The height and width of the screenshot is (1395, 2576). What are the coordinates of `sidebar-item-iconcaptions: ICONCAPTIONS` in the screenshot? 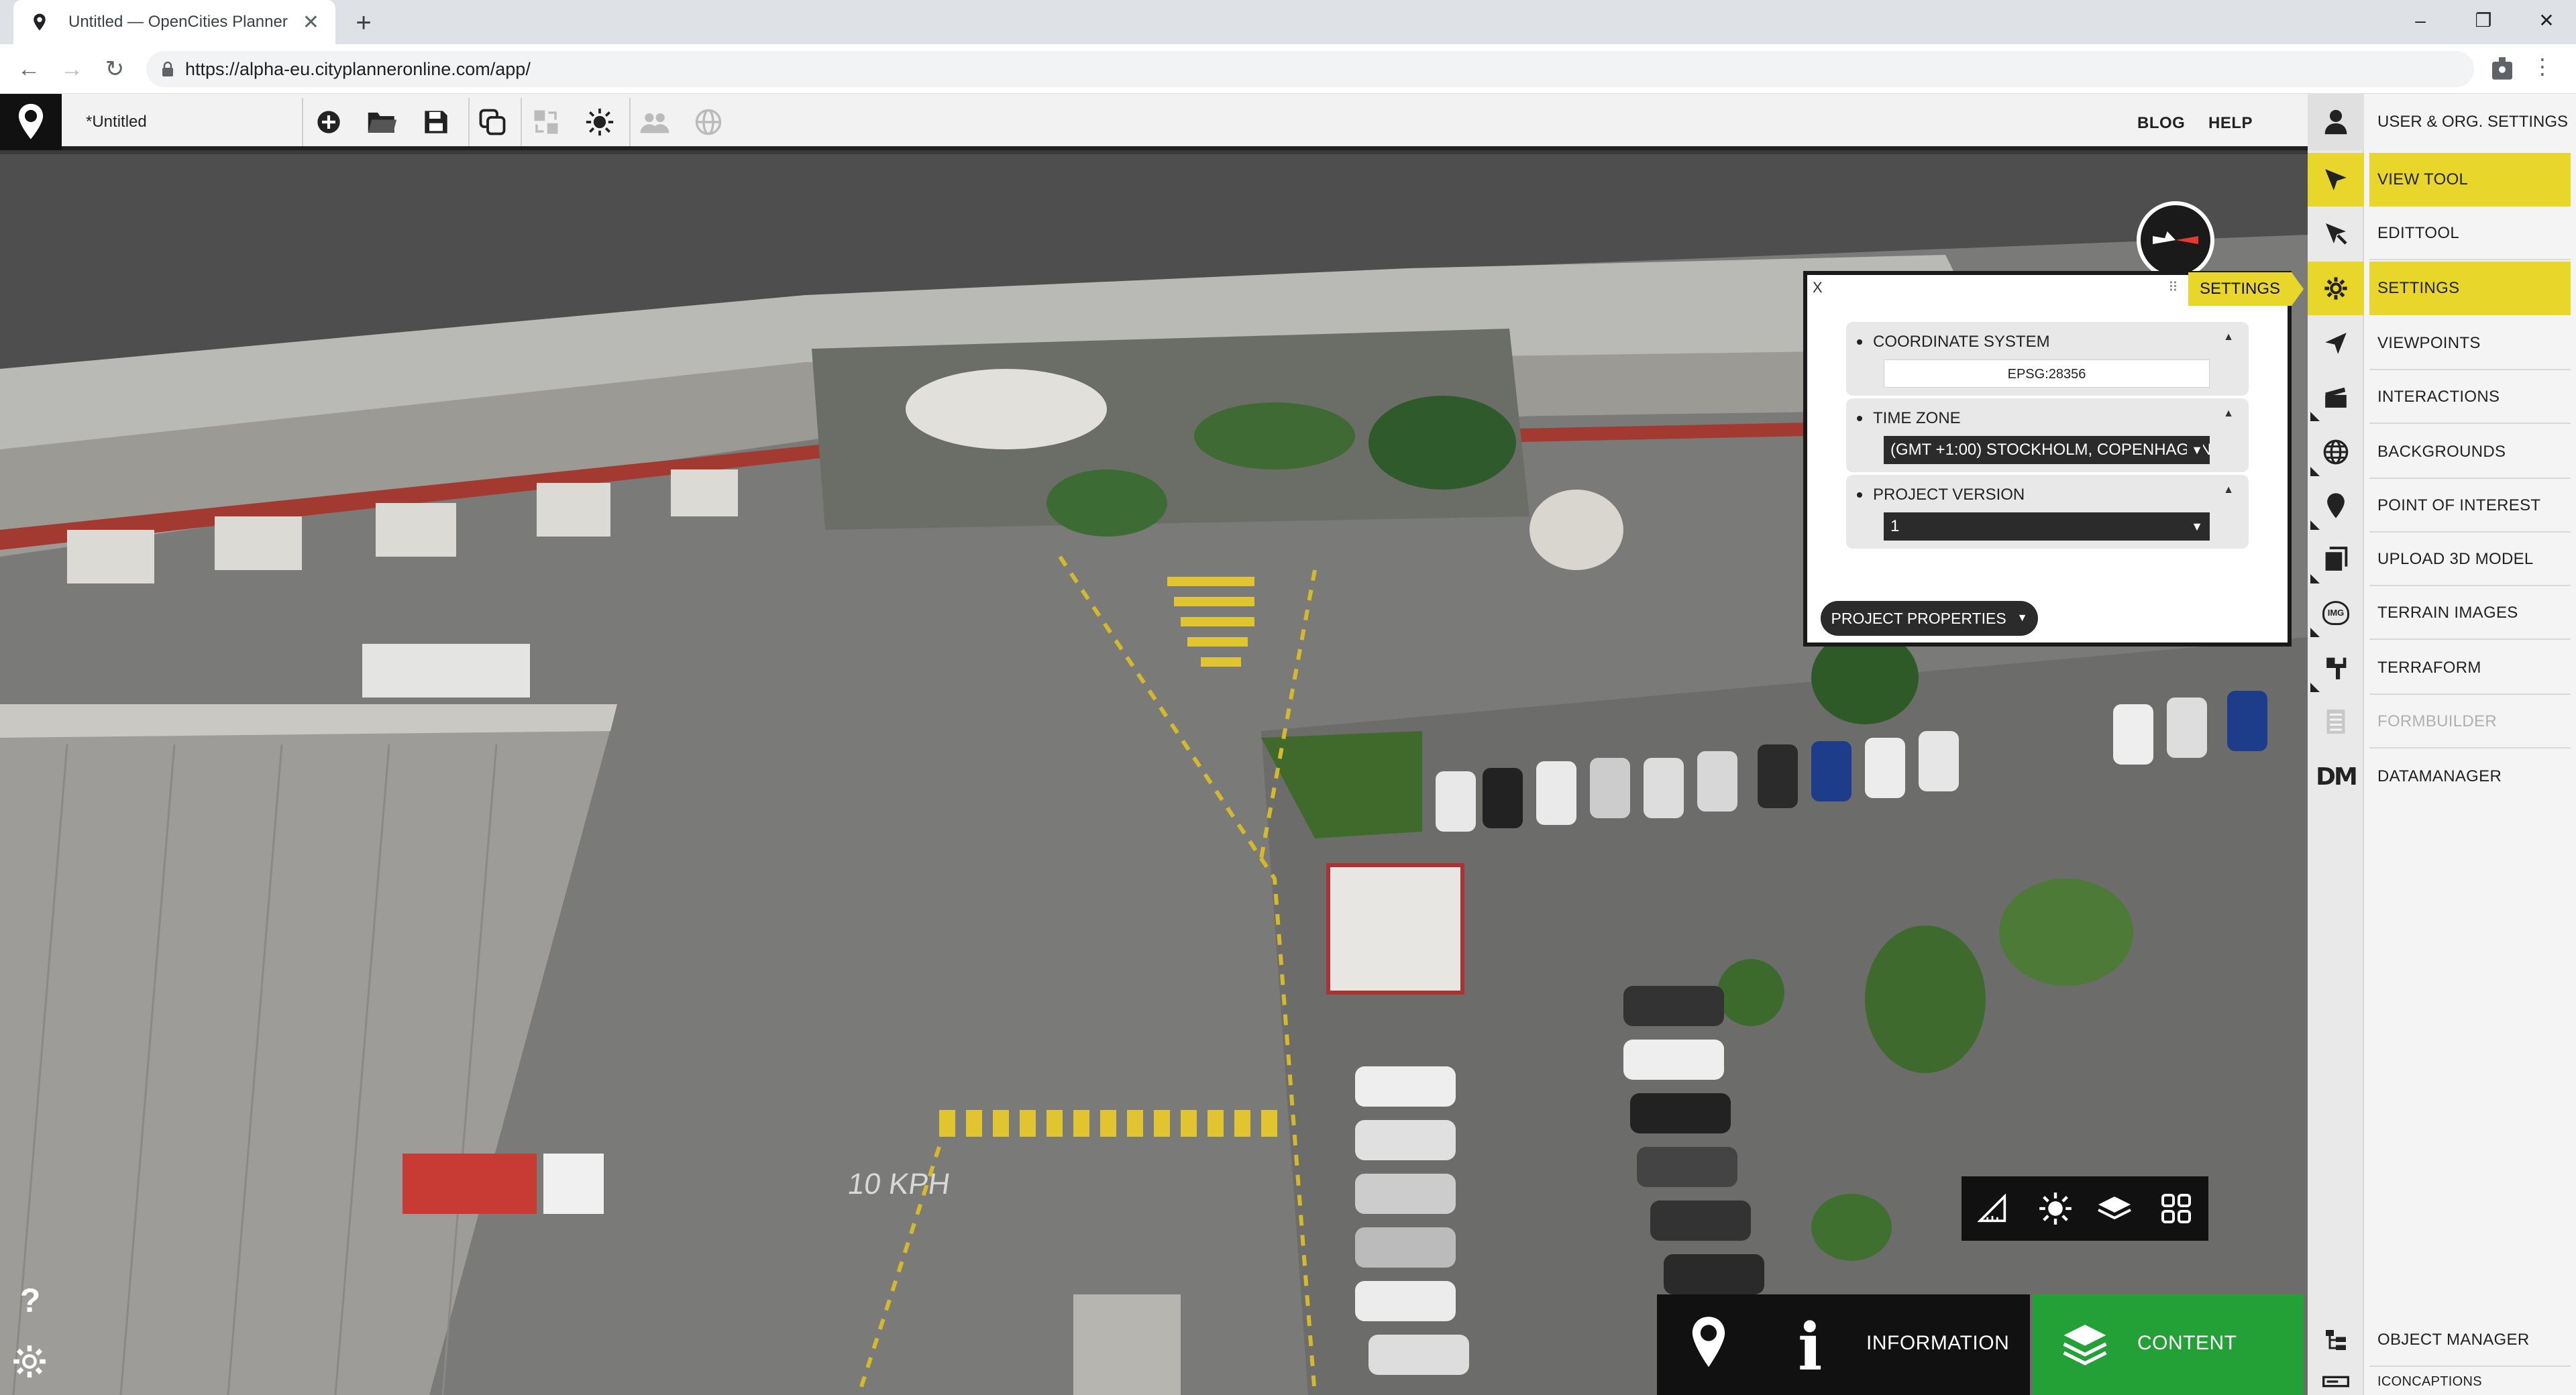 It's located at (2442, 1381).